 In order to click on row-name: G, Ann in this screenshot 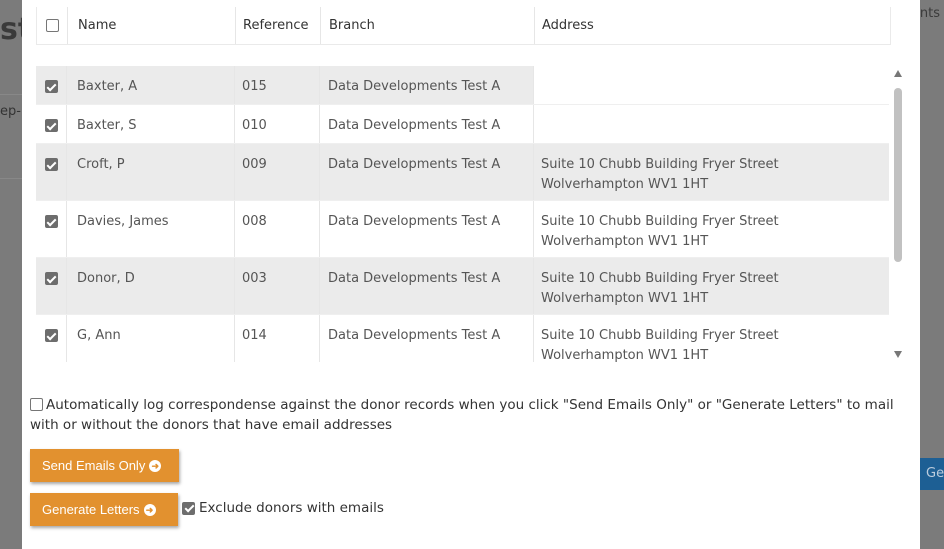, I will do `click(151, 338)`.